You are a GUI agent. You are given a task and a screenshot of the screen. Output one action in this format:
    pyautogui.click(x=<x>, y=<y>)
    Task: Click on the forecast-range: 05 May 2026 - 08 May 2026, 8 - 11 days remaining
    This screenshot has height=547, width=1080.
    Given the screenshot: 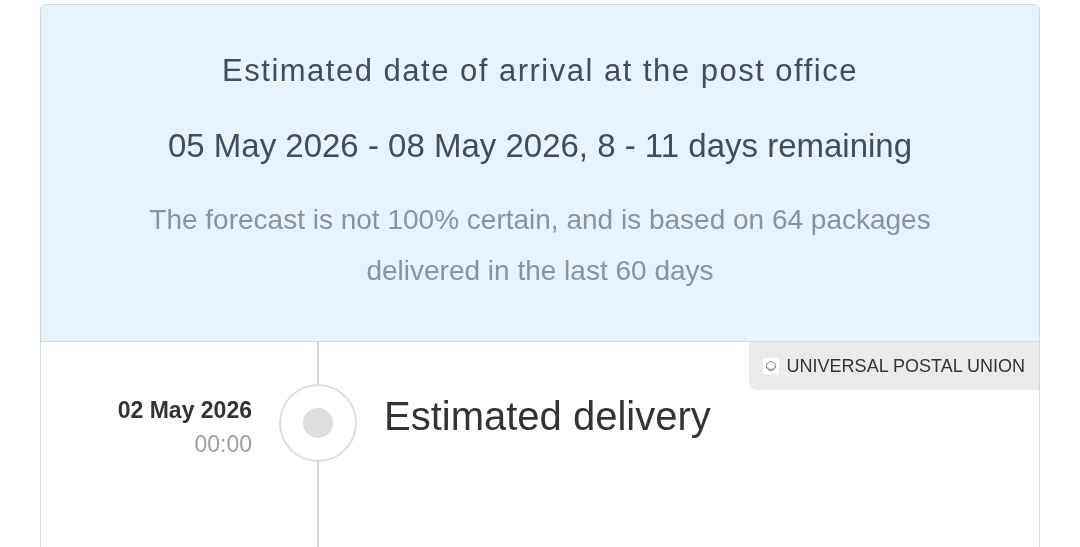 What is the action you would take?
    pyautogui.click(x=540, y=146)
    